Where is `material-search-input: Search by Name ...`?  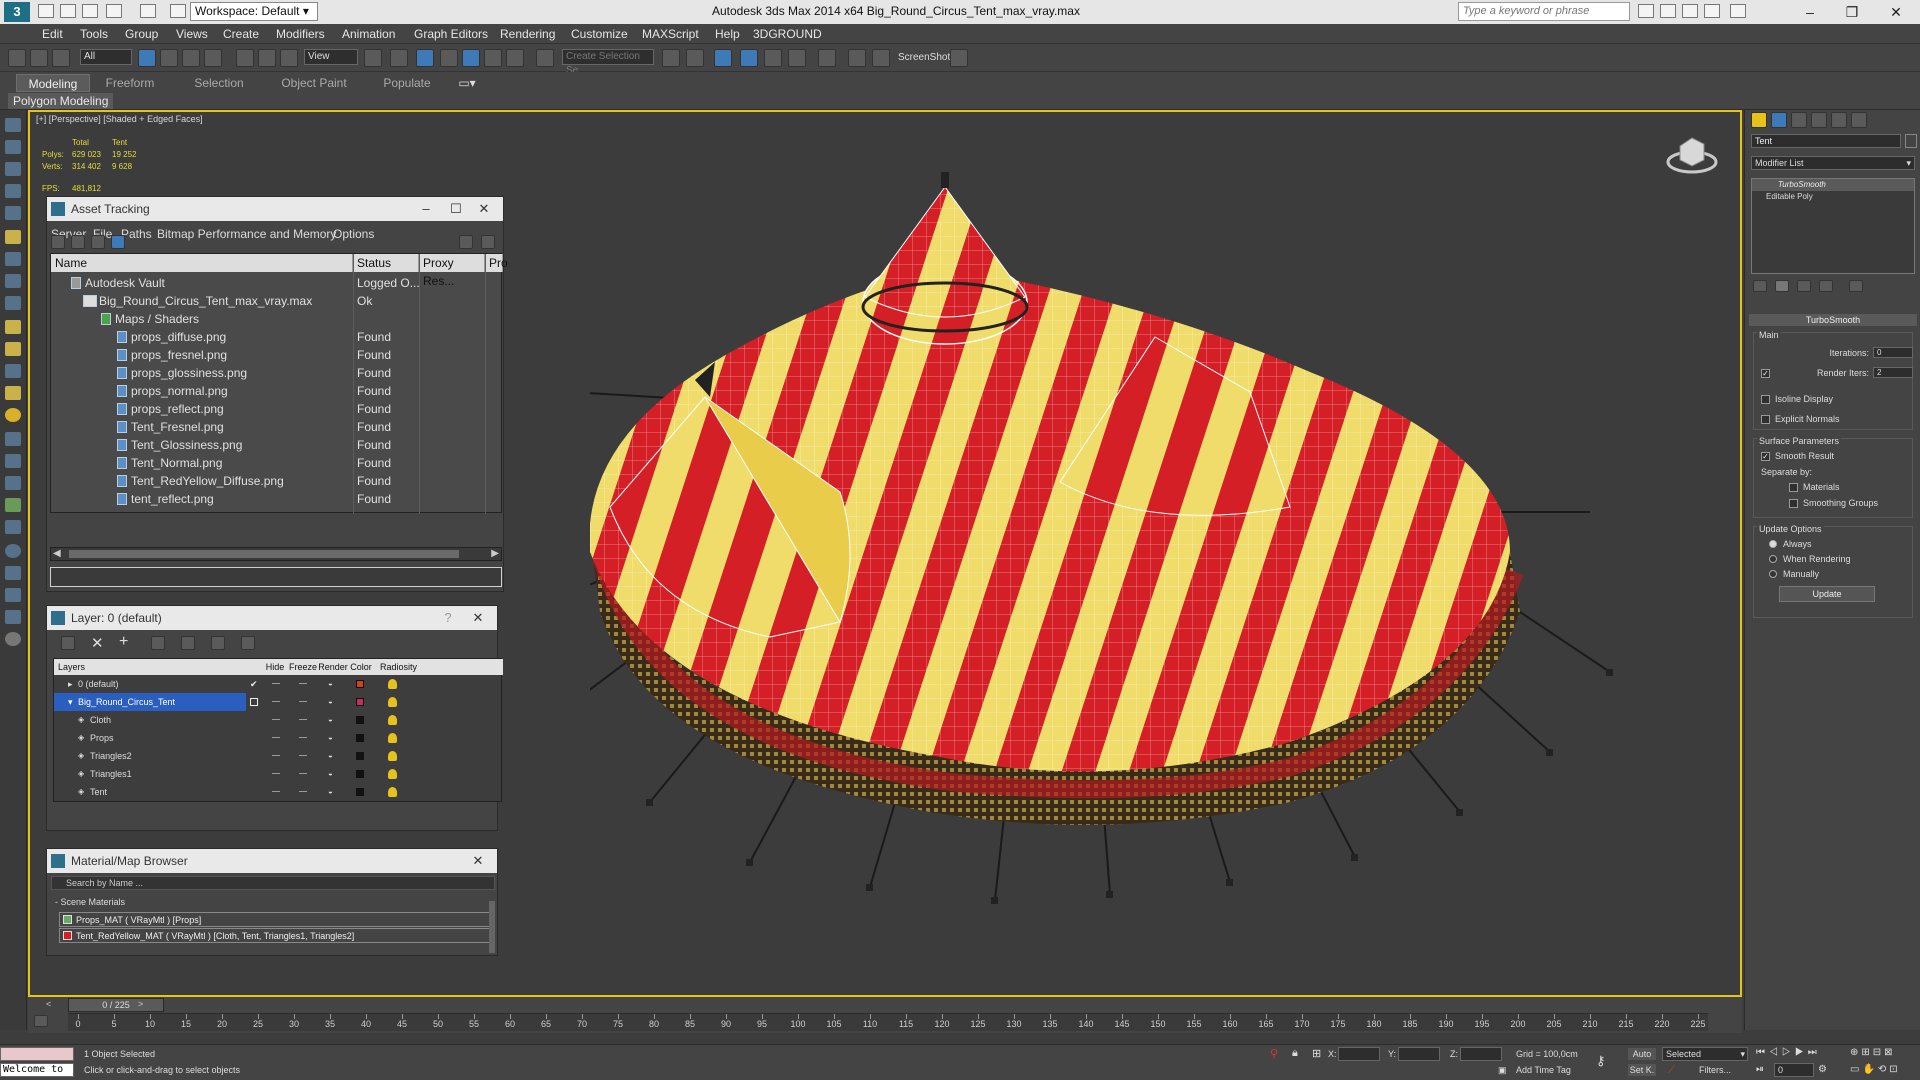
material-search-input: Search by Name ... is located at coordinates (273, 883).